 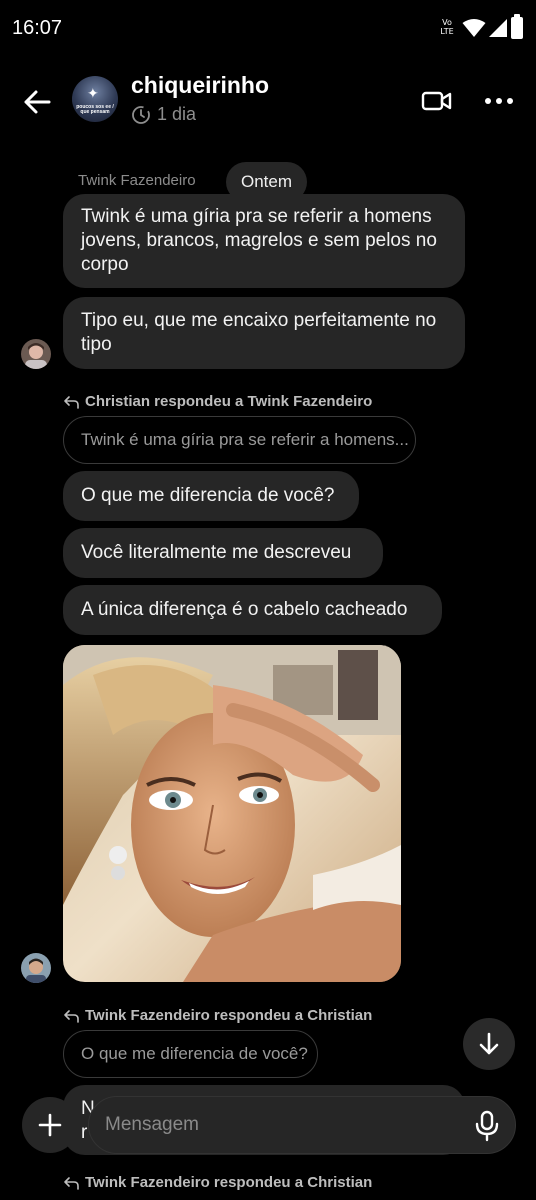 What do you see at coordinates (447, 27) in the screenshot?
I see `volte-icon: Vo LTE` at bounding box center [447, 27].